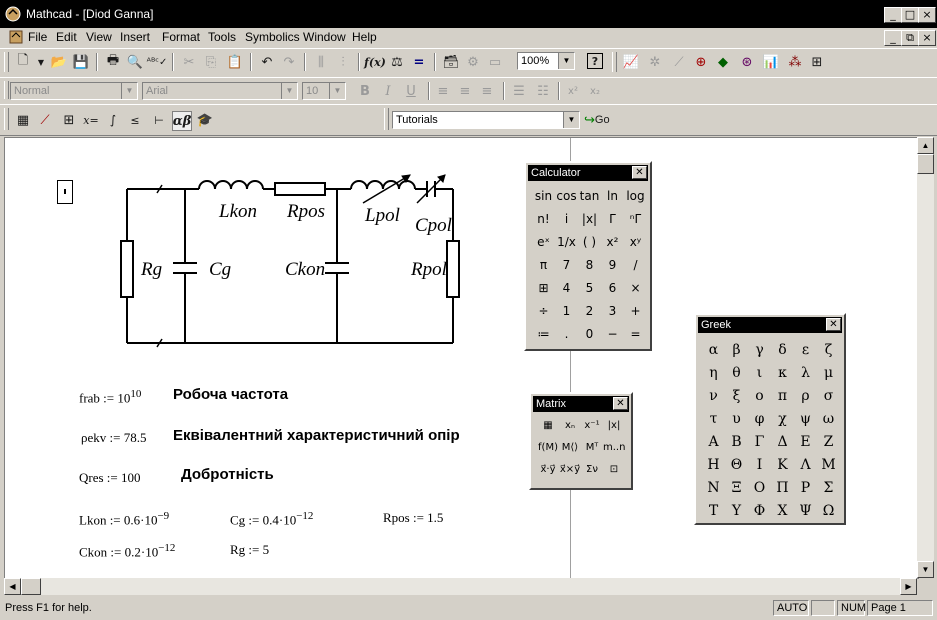 Image resolution: width=937 pixels, height=620 pixels. What do you see at coordinates (113, 120) in the screenshot?
I see `calculus-toolbar-icon: ∫` at bounding box center [113, 120].